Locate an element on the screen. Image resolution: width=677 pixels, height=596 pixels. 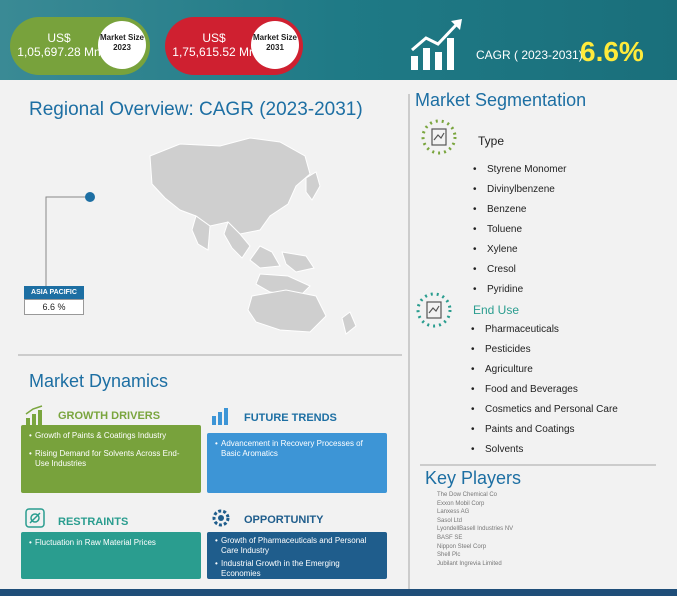
asia-pacific-badge: ASIA PACIFIC 6.6 % is located at coordinates (54, 300).